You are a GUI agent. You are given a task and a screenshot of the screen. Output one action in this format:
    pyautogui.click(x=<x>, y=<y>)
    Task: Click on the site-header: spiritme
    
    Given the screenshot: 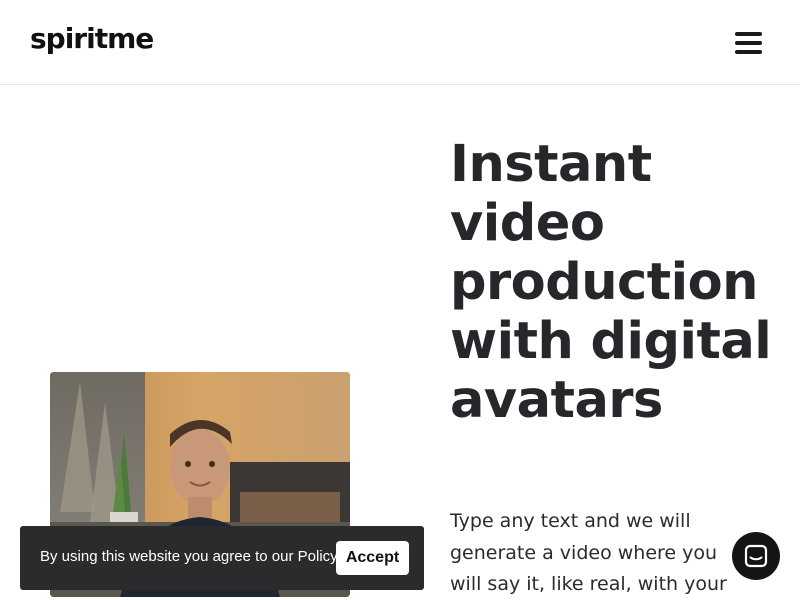 What is the action you would take?
    pyautogui.click(x=400, y=42)
    